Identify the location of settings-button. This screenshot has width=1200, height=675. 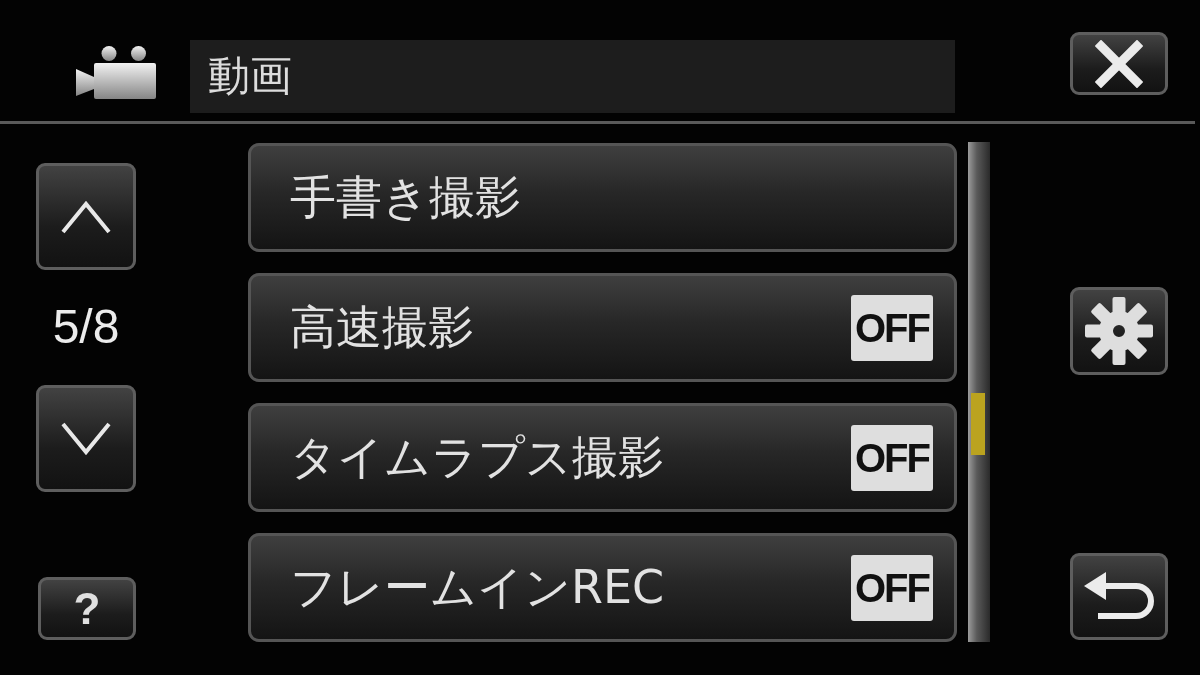
(1119, 331).